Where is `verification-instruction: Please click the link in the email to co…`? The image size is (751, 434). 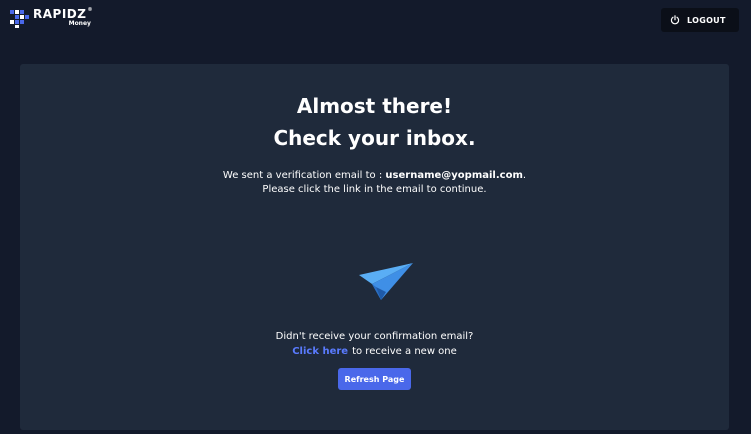
verification-instruction: Please click the link in the email to co… is located at coordinates (374, 189).